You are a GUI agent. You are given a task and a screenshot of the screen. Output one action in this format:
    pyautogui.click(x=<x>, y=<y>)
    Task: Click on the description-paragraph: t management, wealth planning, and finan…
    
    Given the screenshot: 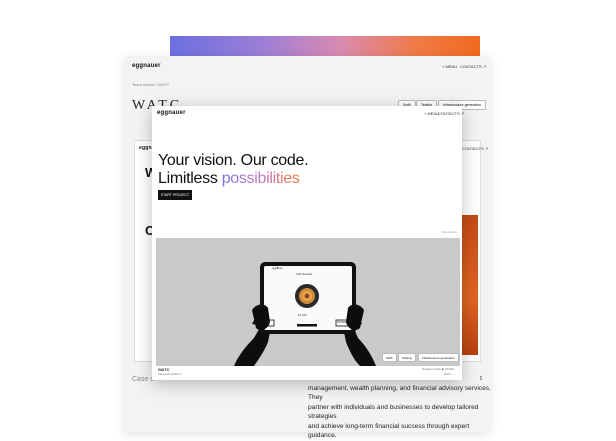 What is the action you would take?
    pyautogui.click(x=403, y=407)
    